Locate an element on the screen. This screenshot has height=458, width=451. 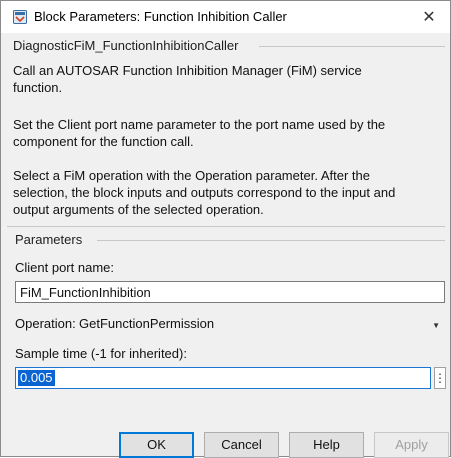
description-divider is located at coordinates (226, 226).